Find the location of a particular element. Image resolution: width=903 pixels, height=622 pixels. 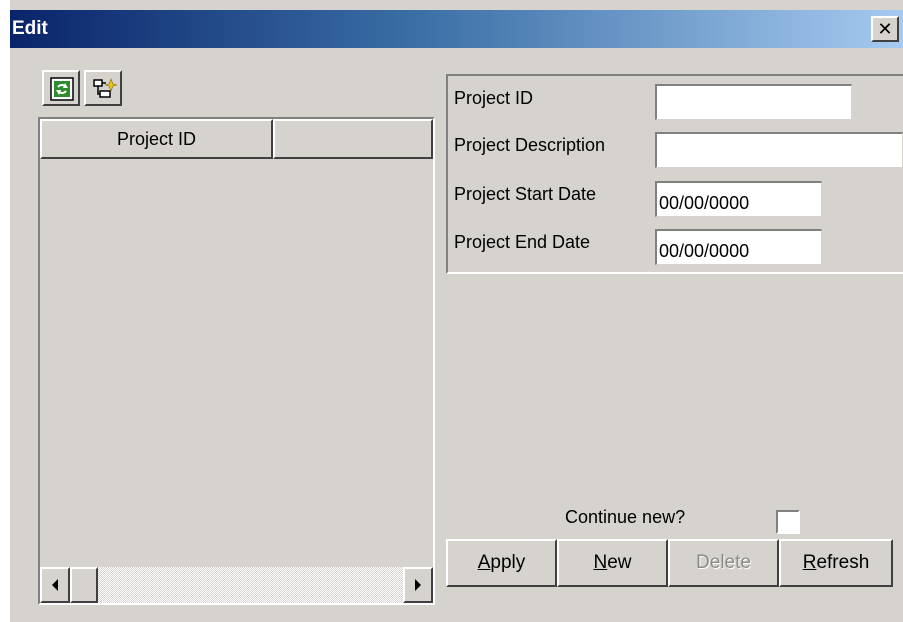

delete-button: Delete is located at coordinates (723, 563).